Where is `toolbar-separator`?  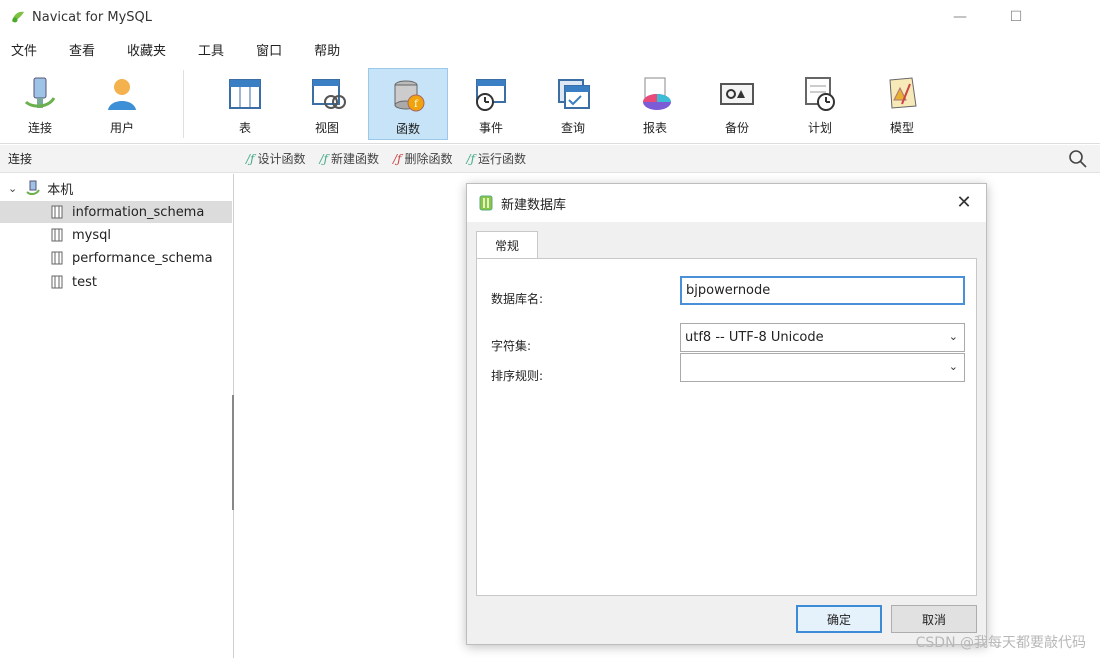
toolbar-separator is located at coordinates (183, 104).